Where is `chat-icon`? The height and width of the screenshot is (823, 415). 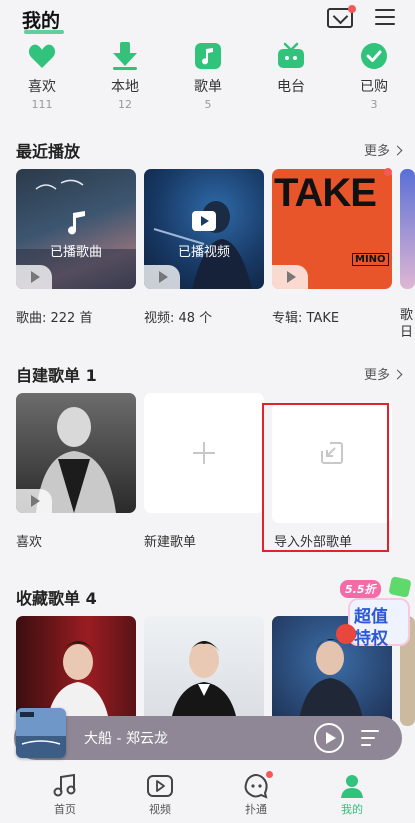
chat-icon is located at coordinates (258, 785).